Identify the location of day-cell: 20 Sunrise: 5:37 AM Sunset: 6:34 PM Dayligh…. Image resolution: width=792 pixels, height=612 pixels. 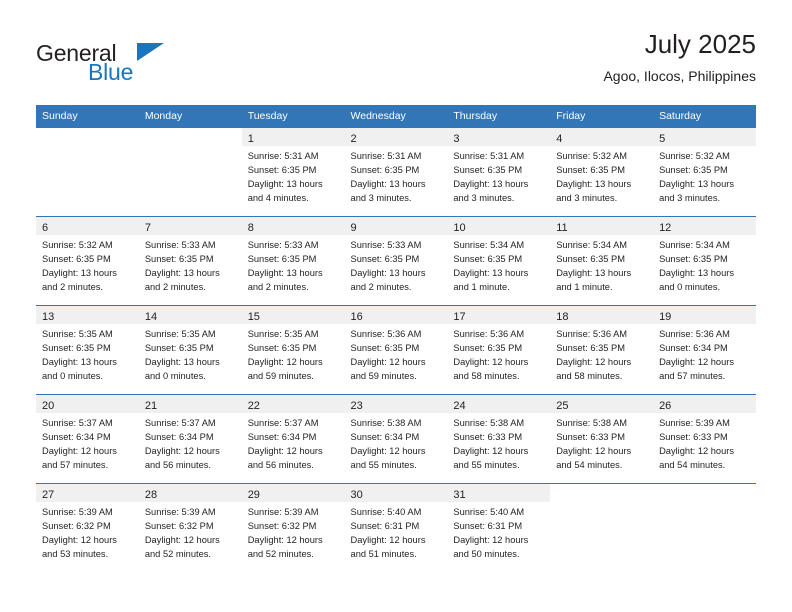
(87, 438).